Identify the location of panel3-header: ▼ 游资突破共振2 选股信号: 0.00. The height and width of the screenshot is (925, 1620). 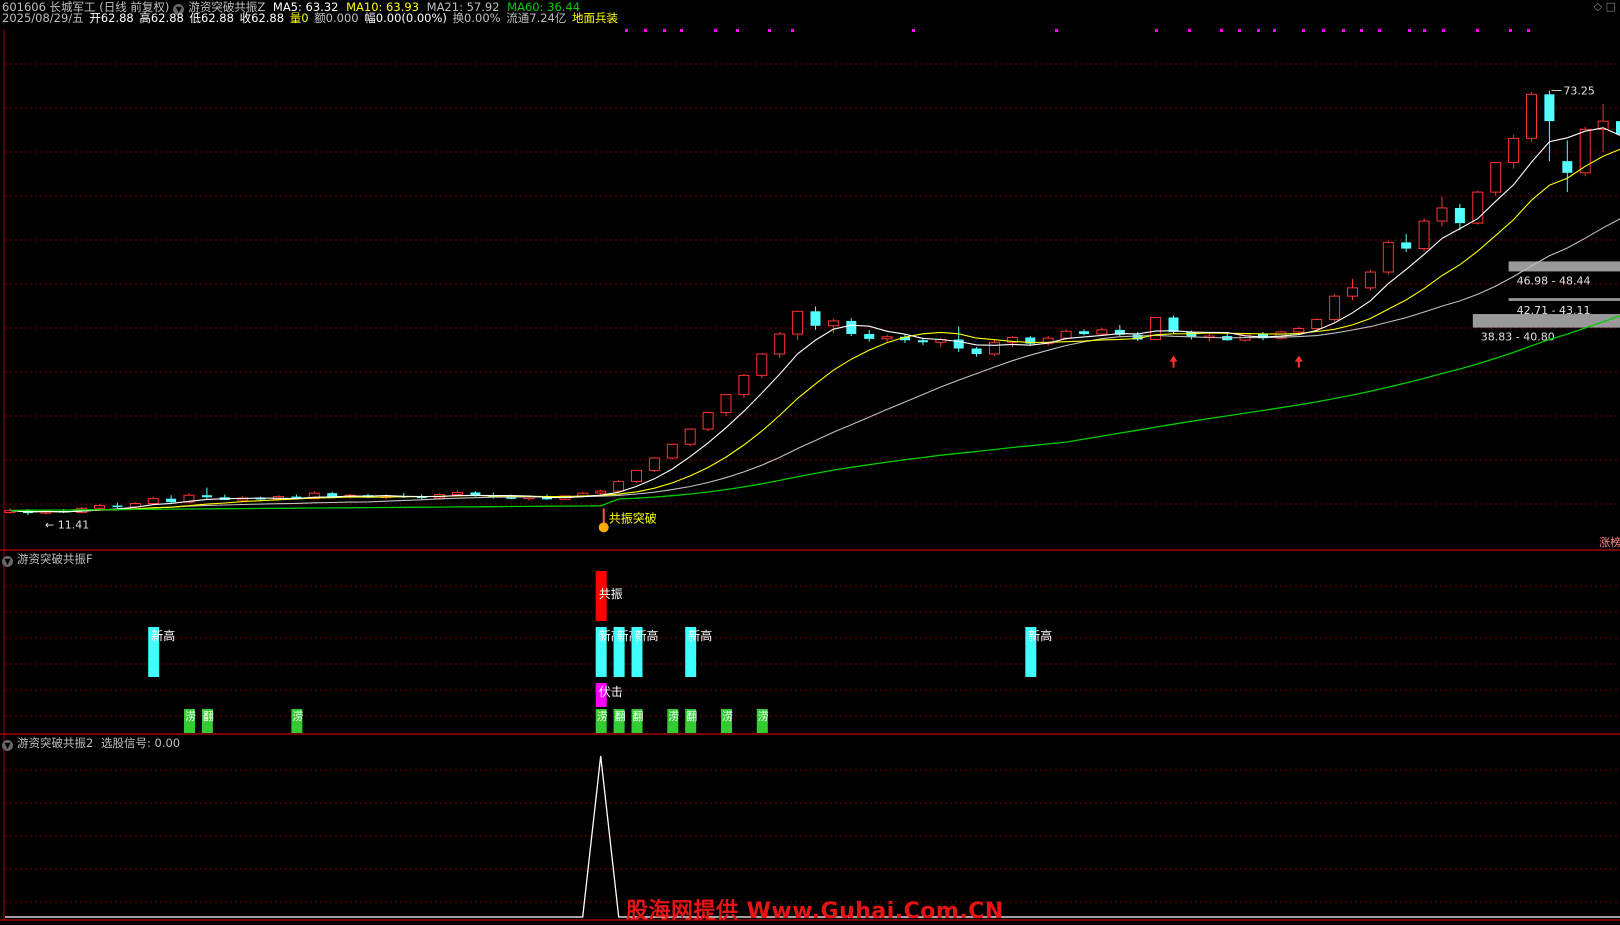
(93, 743).